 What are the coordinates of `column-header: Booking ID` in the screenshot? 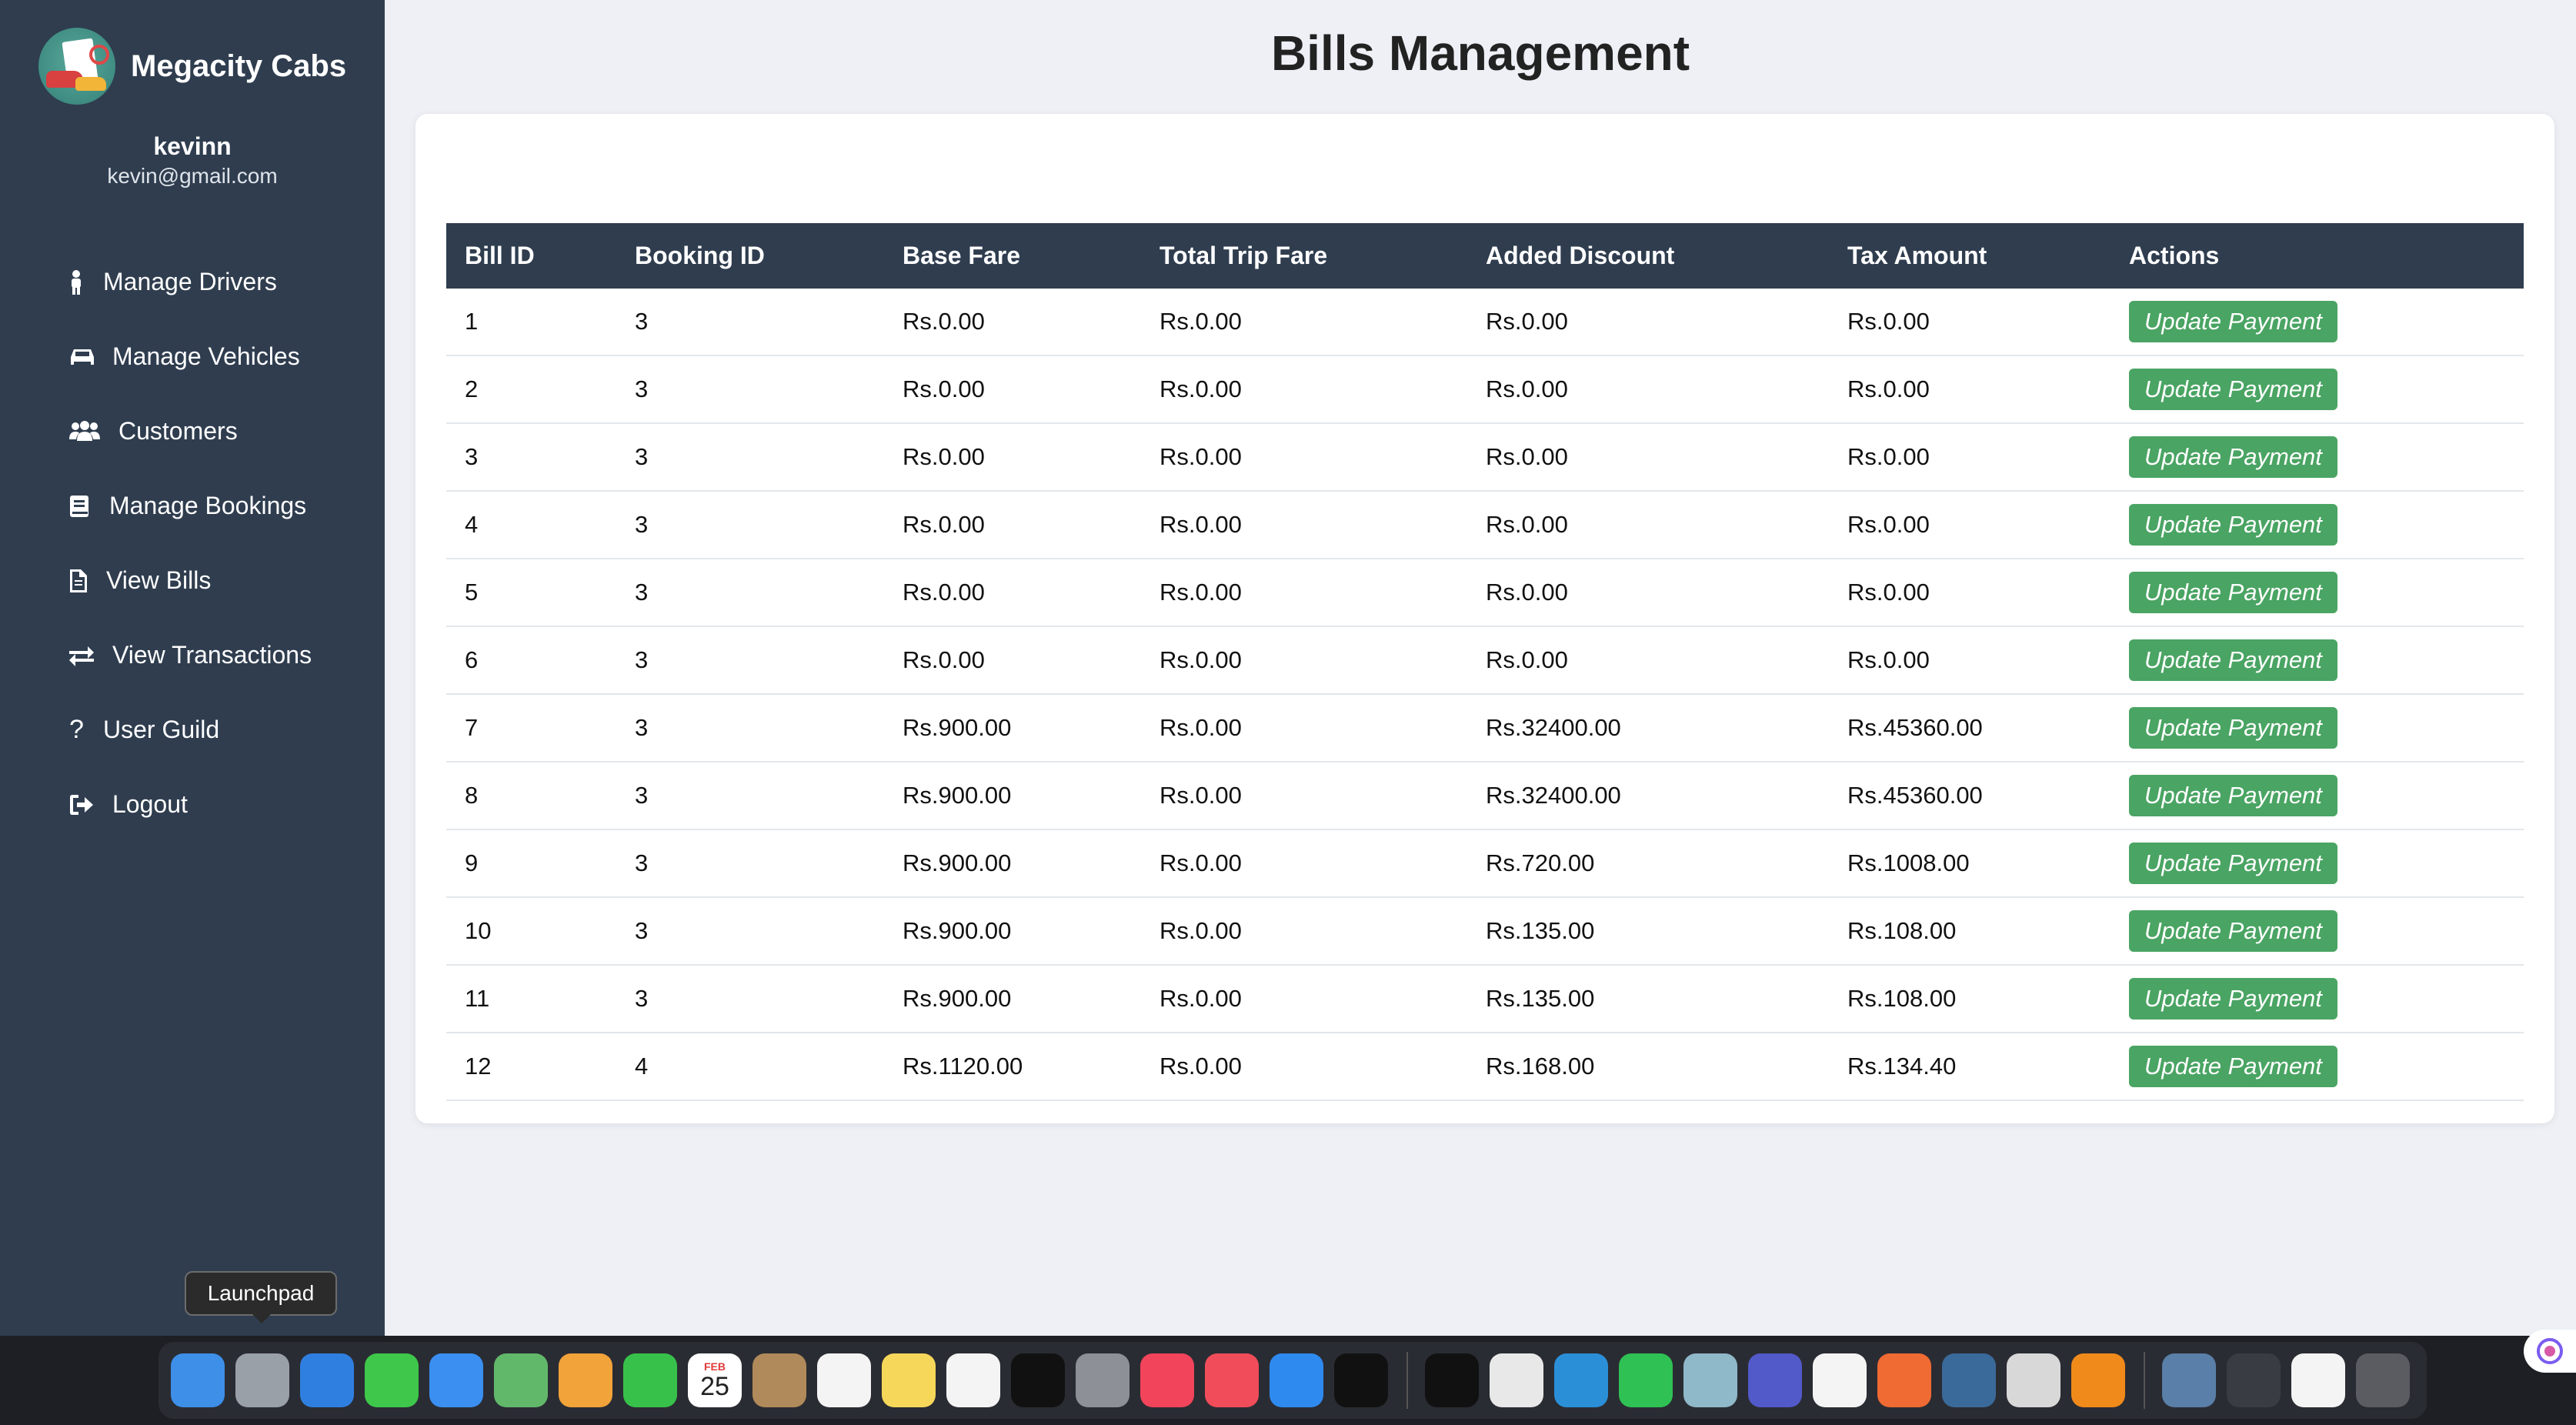 It's located at (750, 256).